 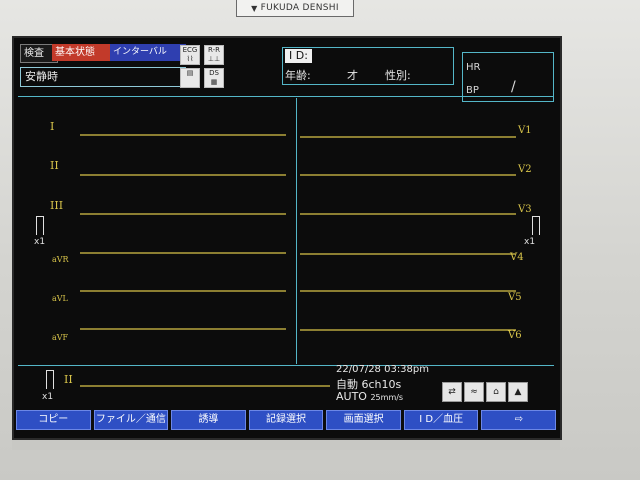 What do you see at coordinates (519, 420) in the screenshot?
I see `next-arrow-button: ⇨` at bounding box center [519, 420].